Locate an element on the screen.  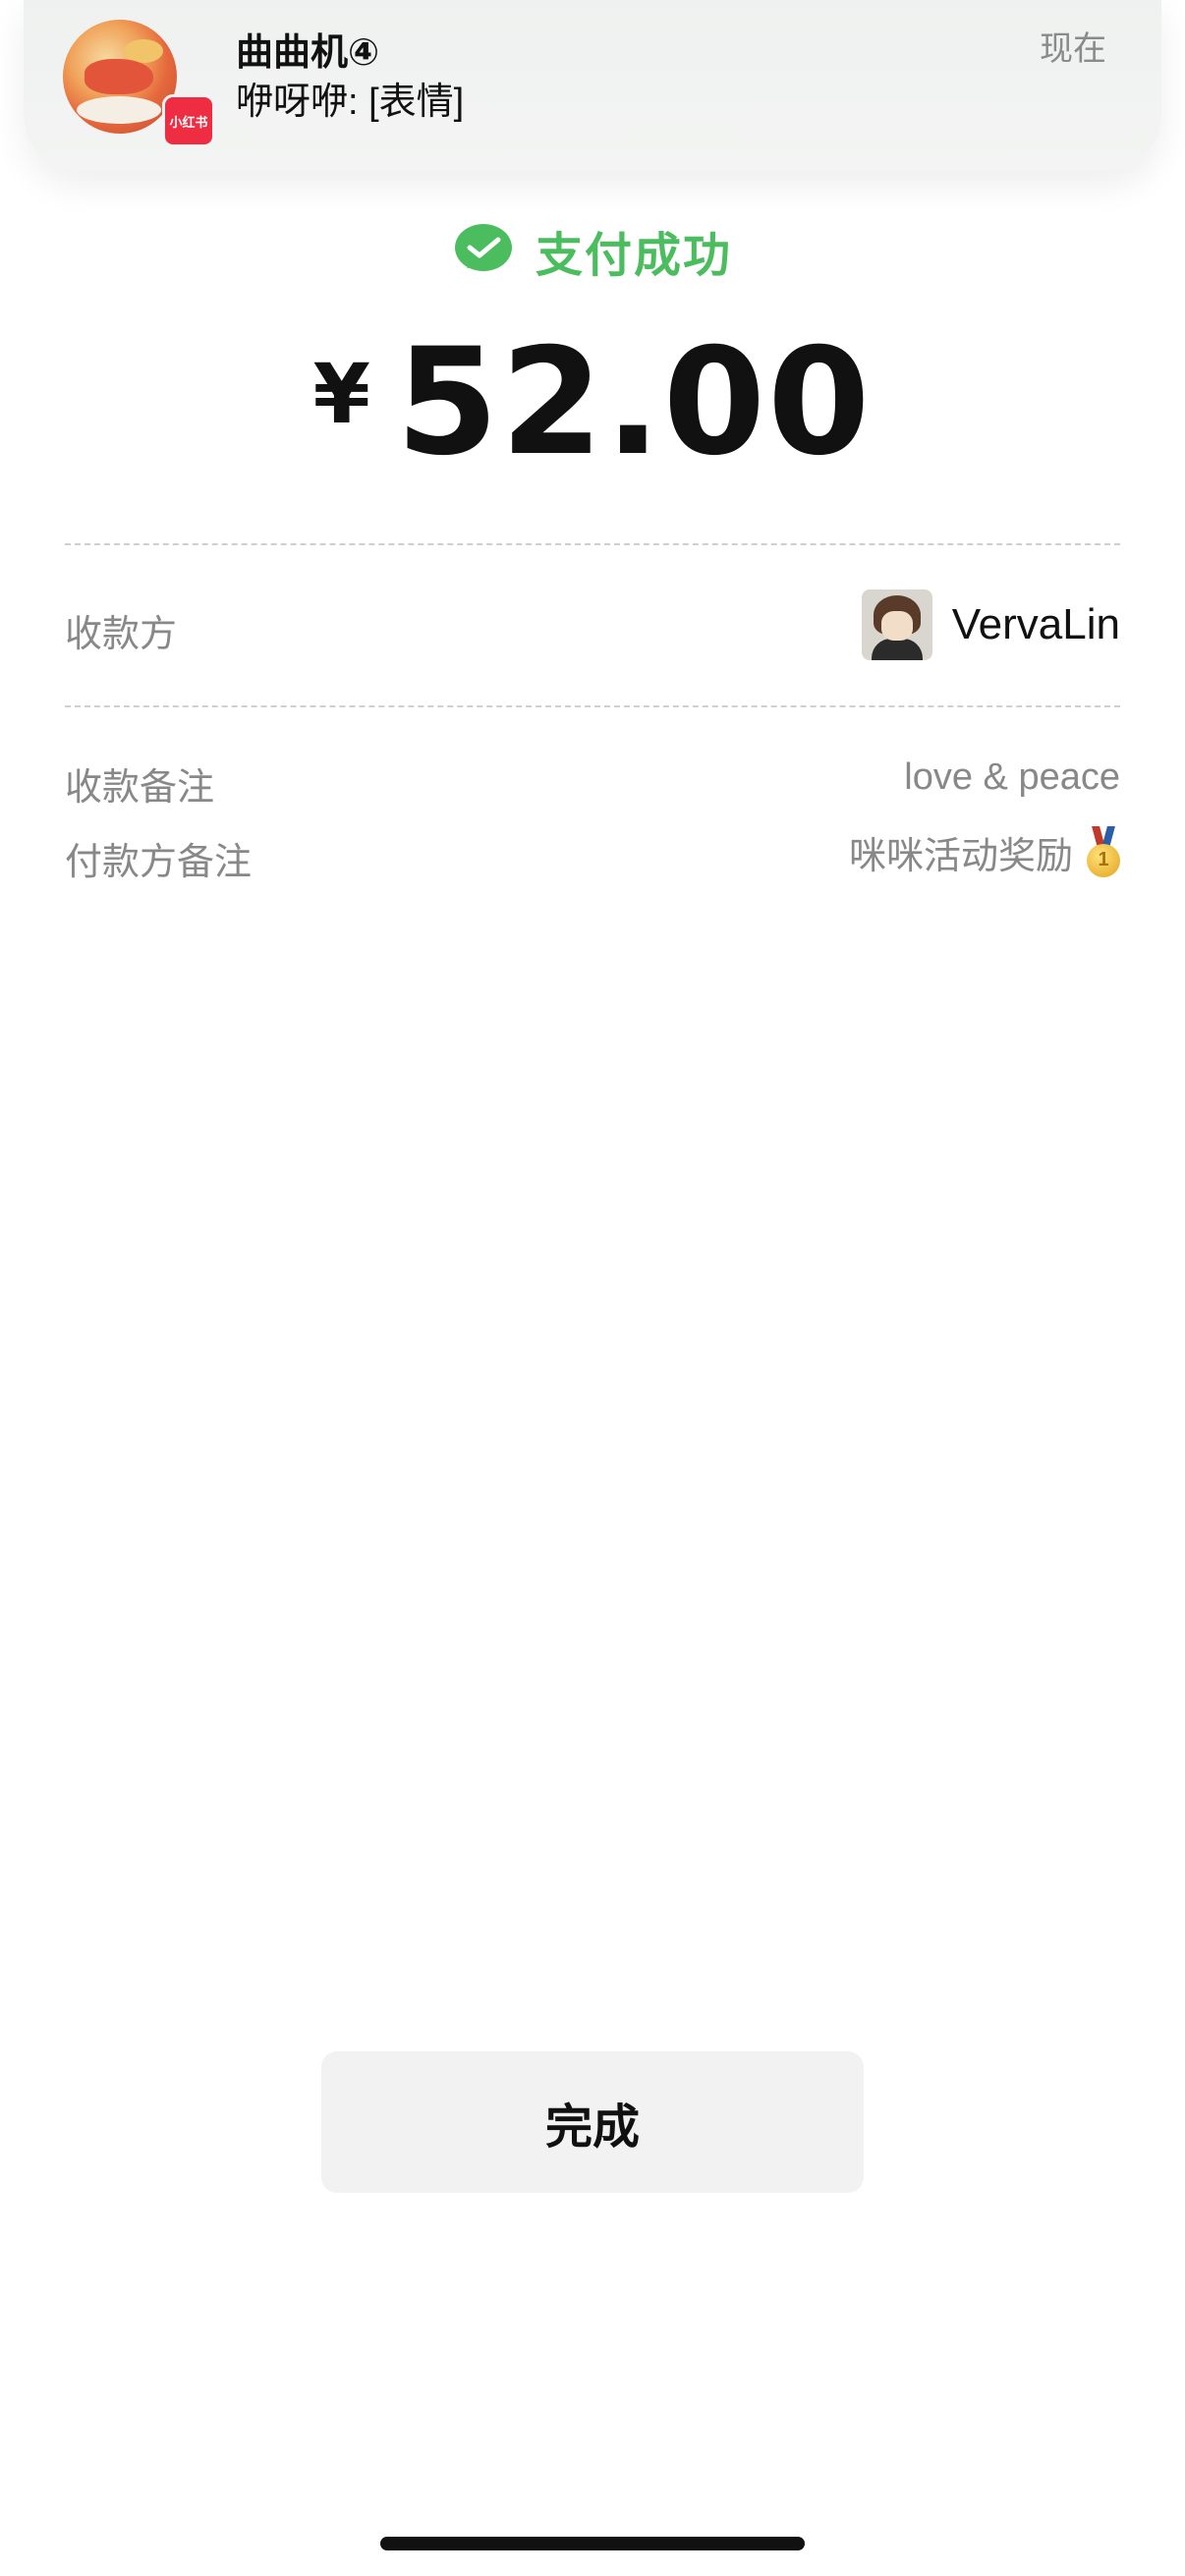
notification-banner: 小红书 曲曲机④ 咿呀咿: [表情] 现在 is located at coordinates (592, 86).